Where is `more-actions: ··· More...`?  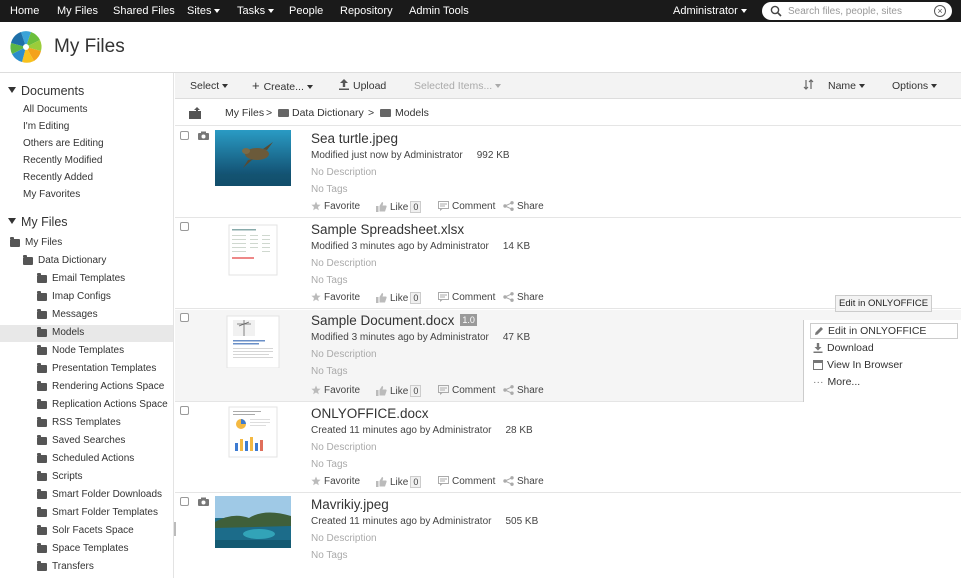 more-actions: ··· More... is located at coordinates (884, 382).